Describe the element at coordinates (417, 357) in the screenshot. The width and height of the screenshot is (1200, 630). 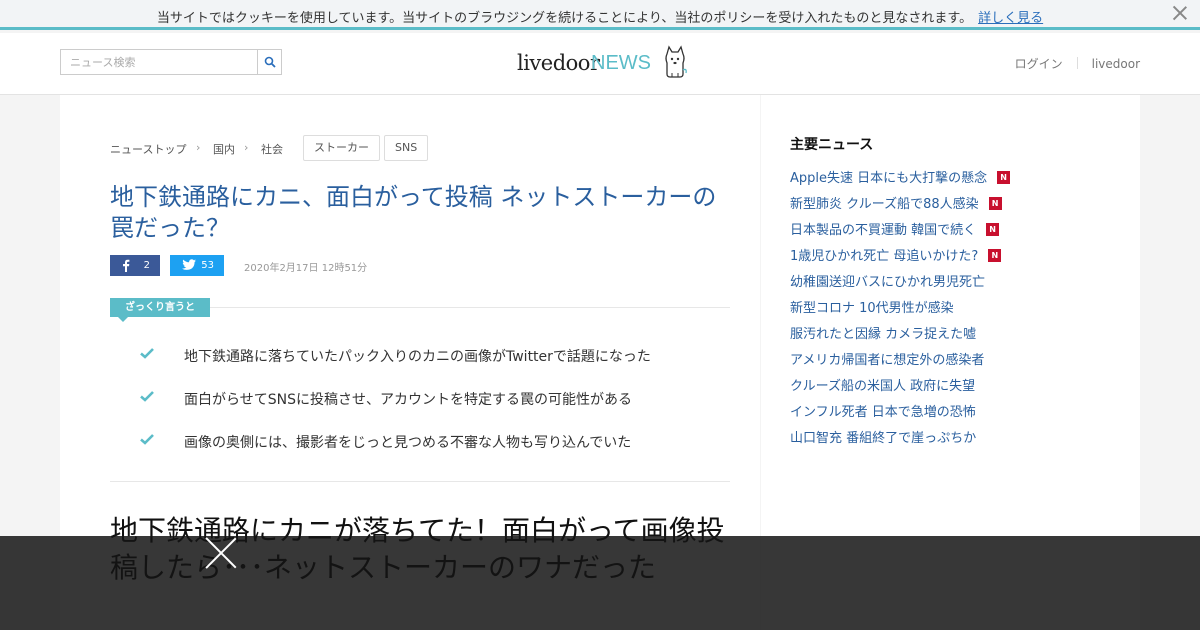
I see `summary-point-text: 地下鉄通路に落ちていたパック入りのカニの画像がTwitterで話題になった` at that location.